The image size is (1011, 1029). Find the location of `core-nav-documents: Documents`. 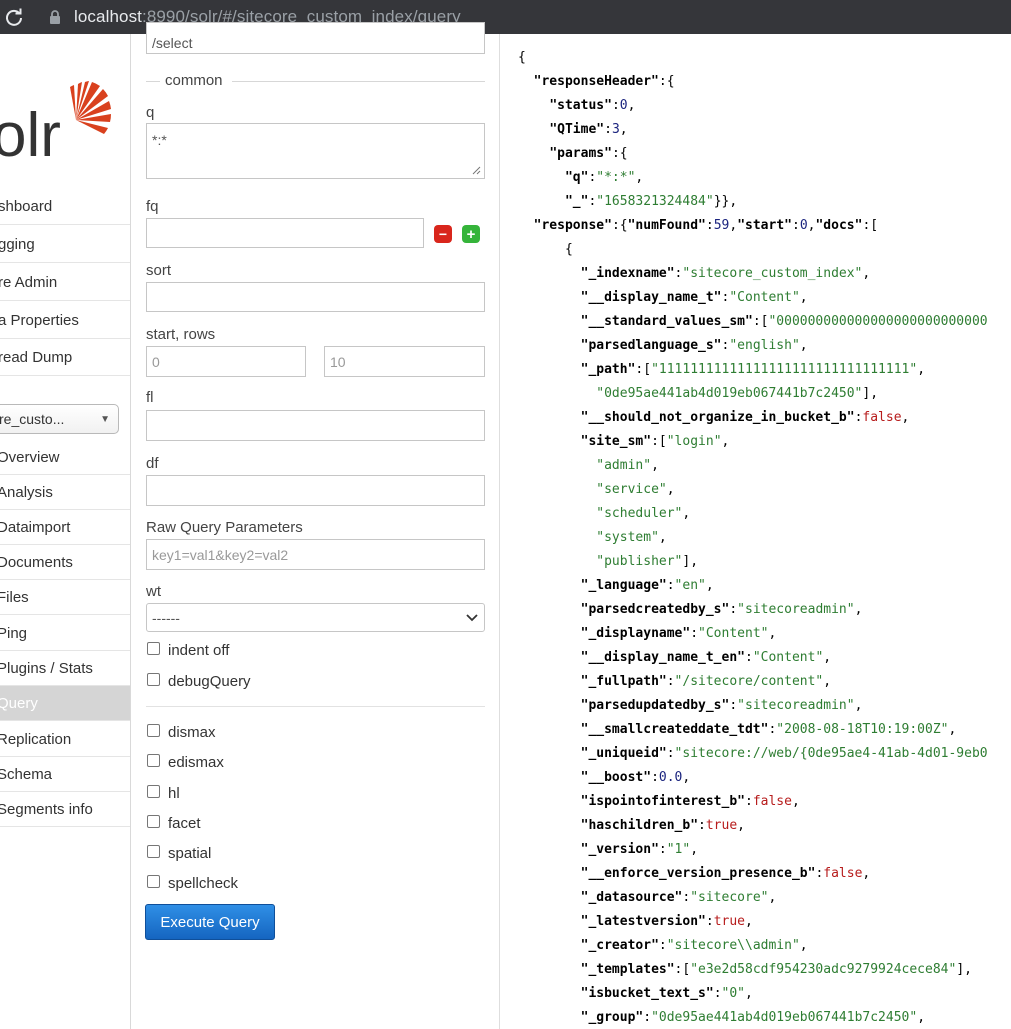

core-nav-documents: Documents is located at coordinates (65, 562).